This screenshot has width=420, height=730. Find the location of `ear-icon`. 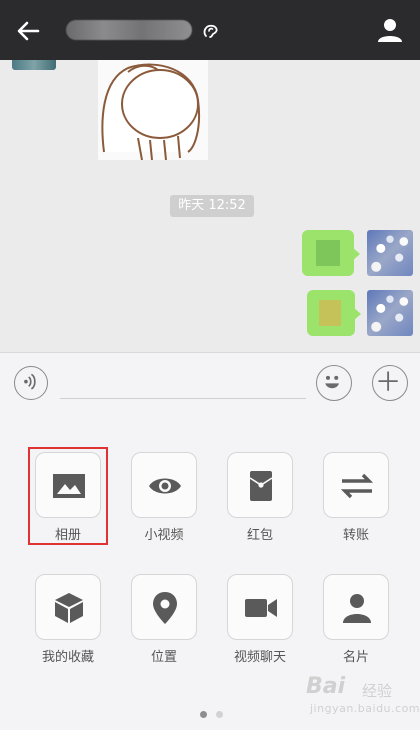

ear-icon is located at coordinates (210, 31).